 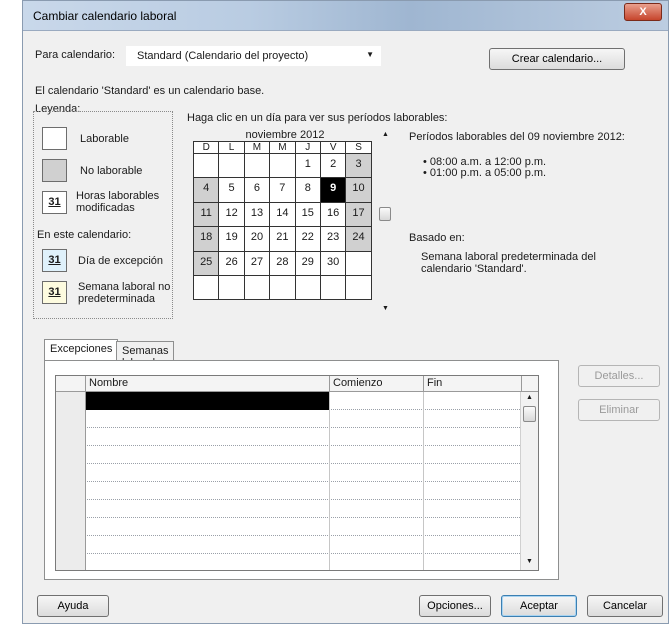 What do you see at coordinates (333, 239) in the screenshot?
I see `calendar-day: 23` at bounding box center [333, 239].